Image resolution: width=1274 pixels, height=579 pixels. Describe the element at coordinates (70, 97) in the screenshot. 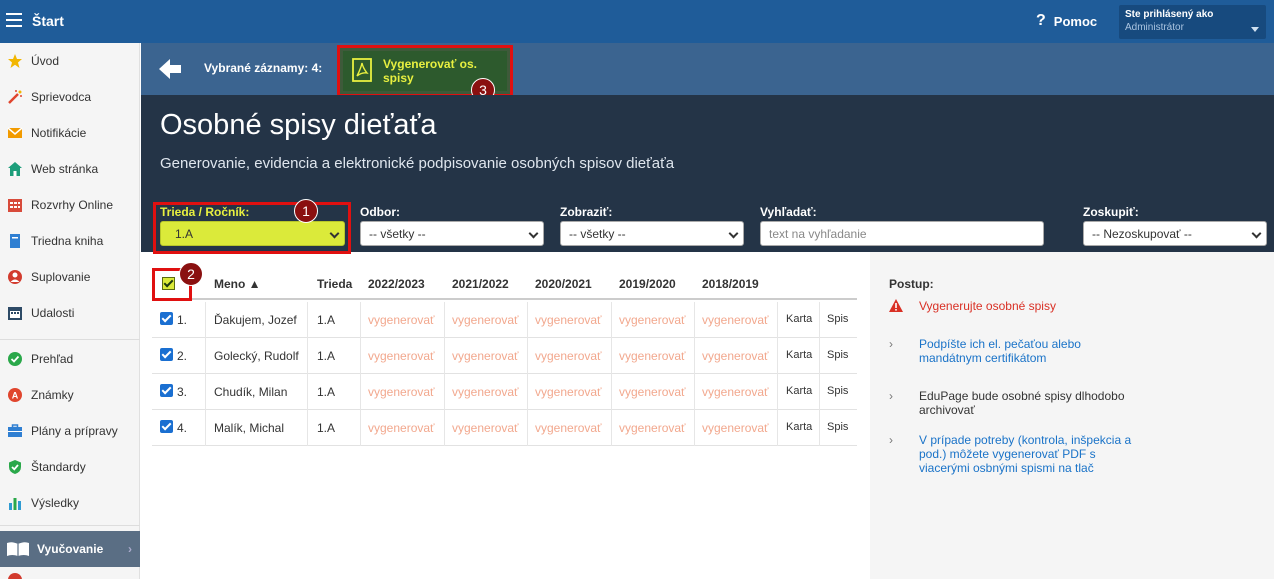

I see `sidebar-item-sprievodca: Sprievodca` at that location.